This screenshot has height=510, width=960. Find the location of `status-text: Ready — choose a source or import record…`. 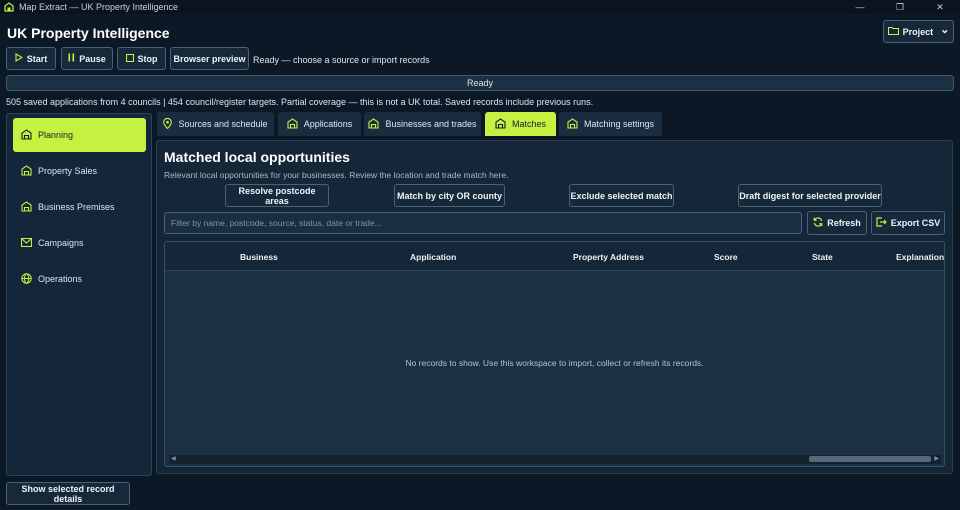

status-text: Ready — choose a source or import record… is located at coordinates (341, 60).